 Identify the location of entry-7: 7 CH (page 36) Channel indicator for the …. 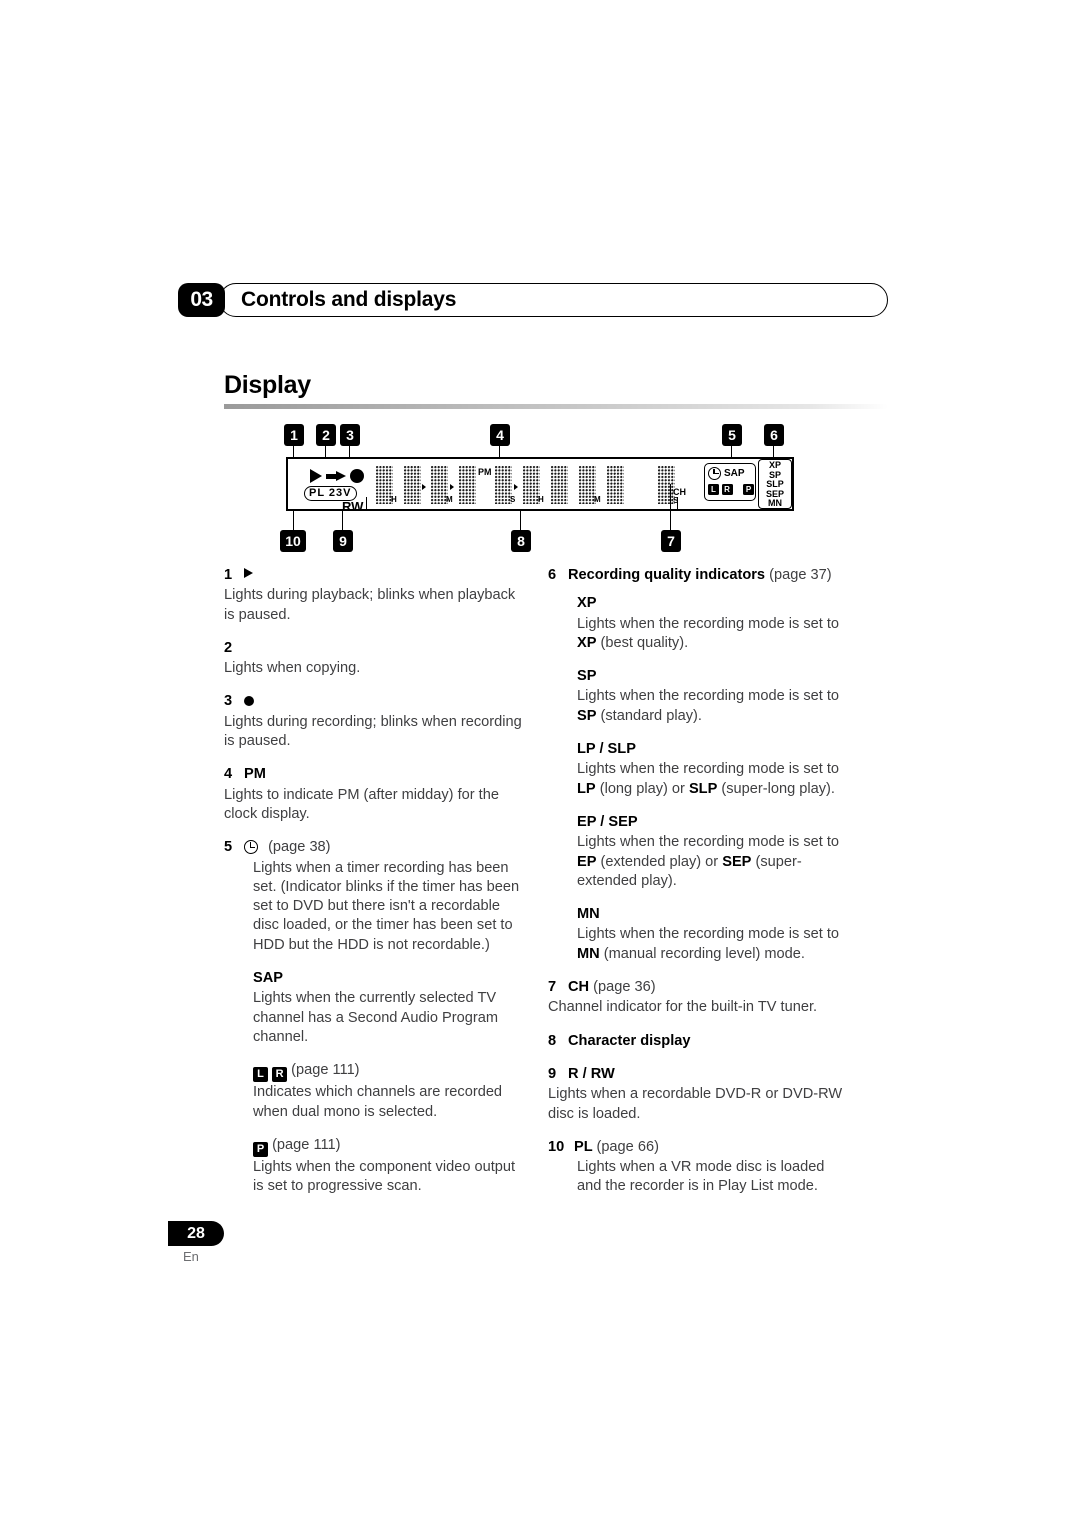
(698, 998).